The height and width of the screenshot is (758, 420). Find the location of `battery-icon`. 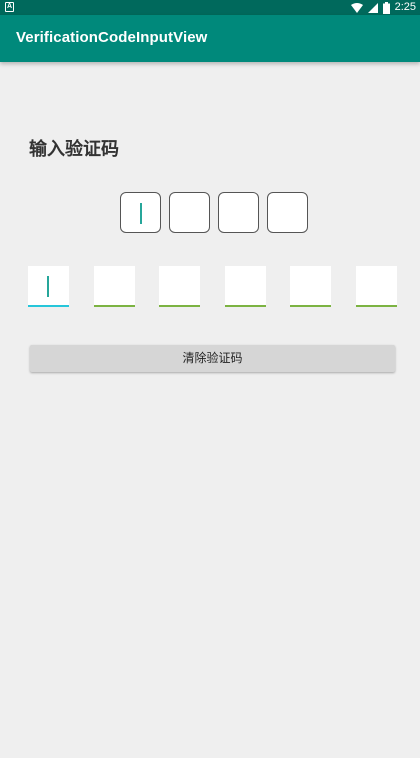

battery-icon is located at coordinates (386, 7).